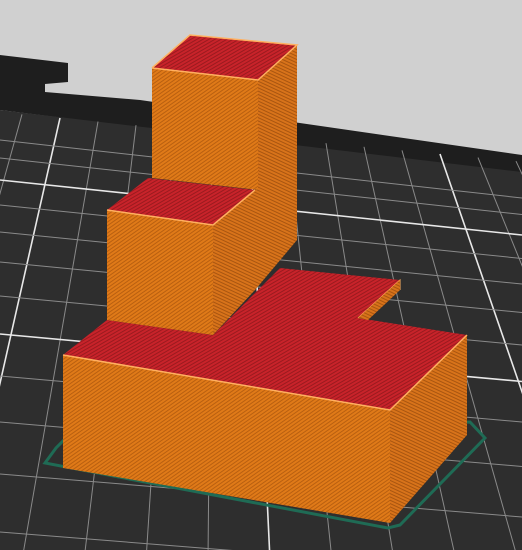 The height and width of the screenshot is (550, 522). I want to click on model-middle-block, so click(181, 256).